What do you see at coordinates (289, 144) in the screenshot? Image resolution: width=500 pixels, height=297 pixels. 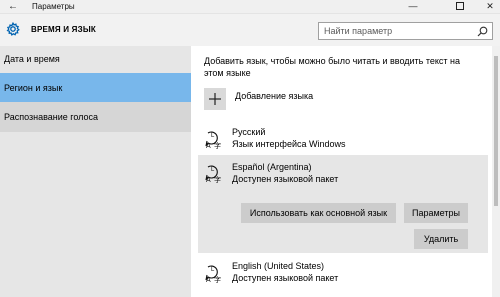 I see `language-status: Язык интерфейса Windows` at bounding box center [289, 144].